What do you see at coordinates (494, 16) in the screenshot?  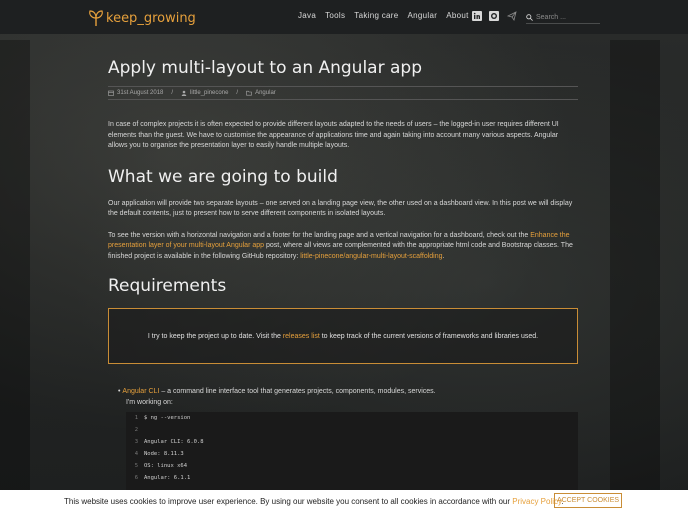 I see `github-icon` at bounding box center [494, 16].